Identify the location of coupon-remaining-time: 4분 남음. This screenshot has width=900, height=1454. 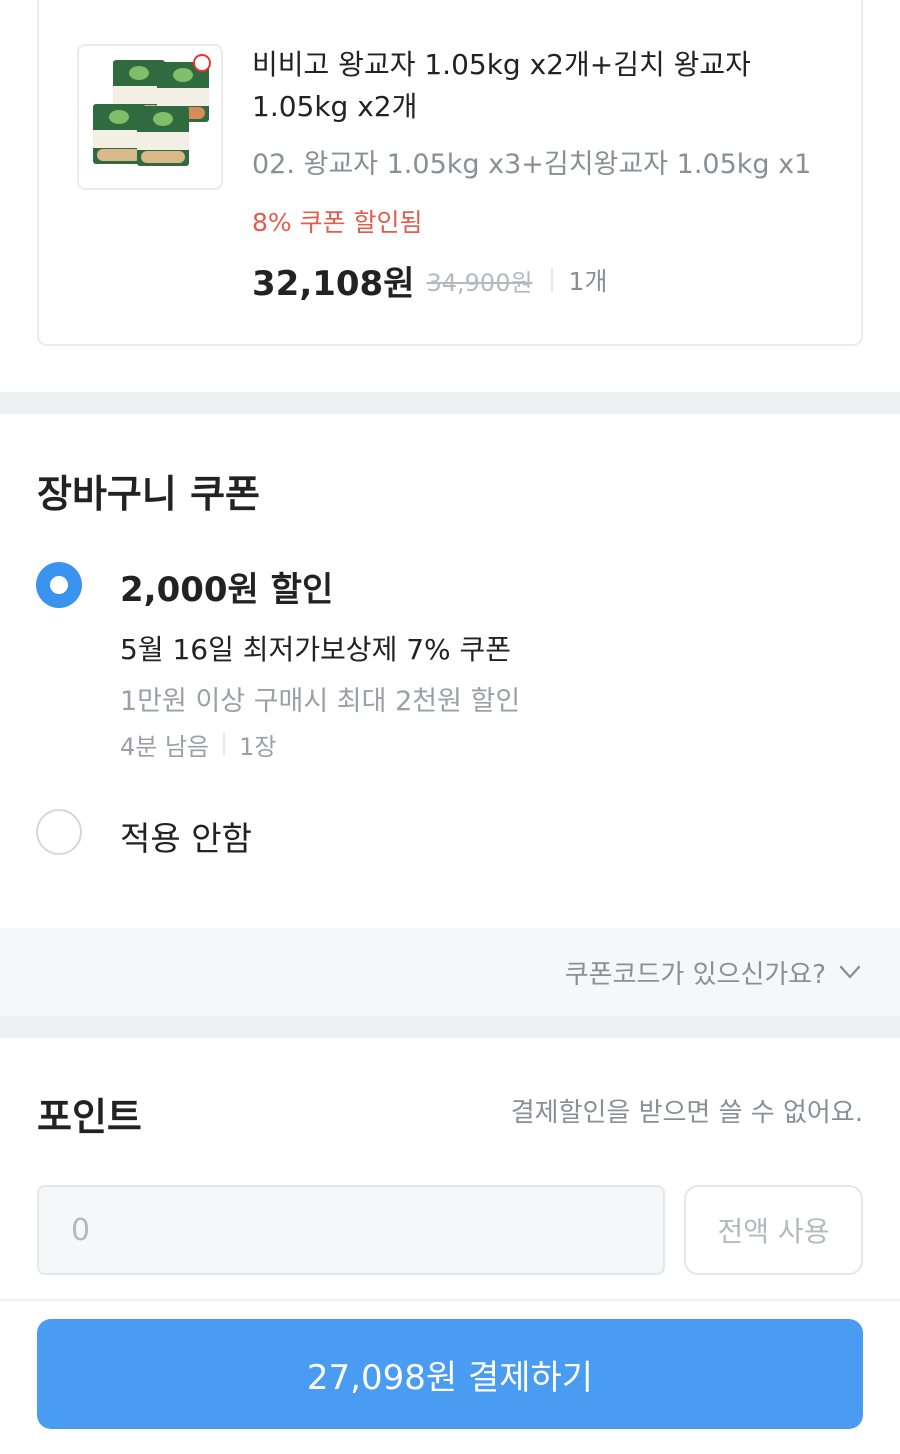
(165, 746).